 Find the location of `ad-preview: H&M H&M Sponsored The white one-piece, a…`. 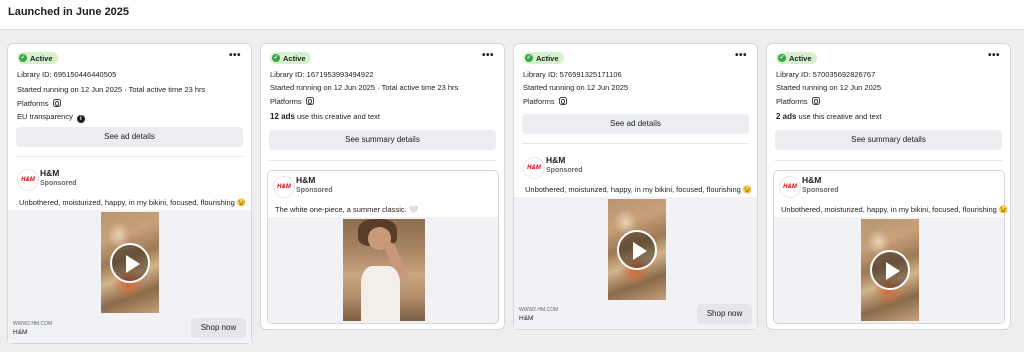

ad-preview: H&M H&M Sponsored The white one-piece, a… is located at coordinates (383, 247).